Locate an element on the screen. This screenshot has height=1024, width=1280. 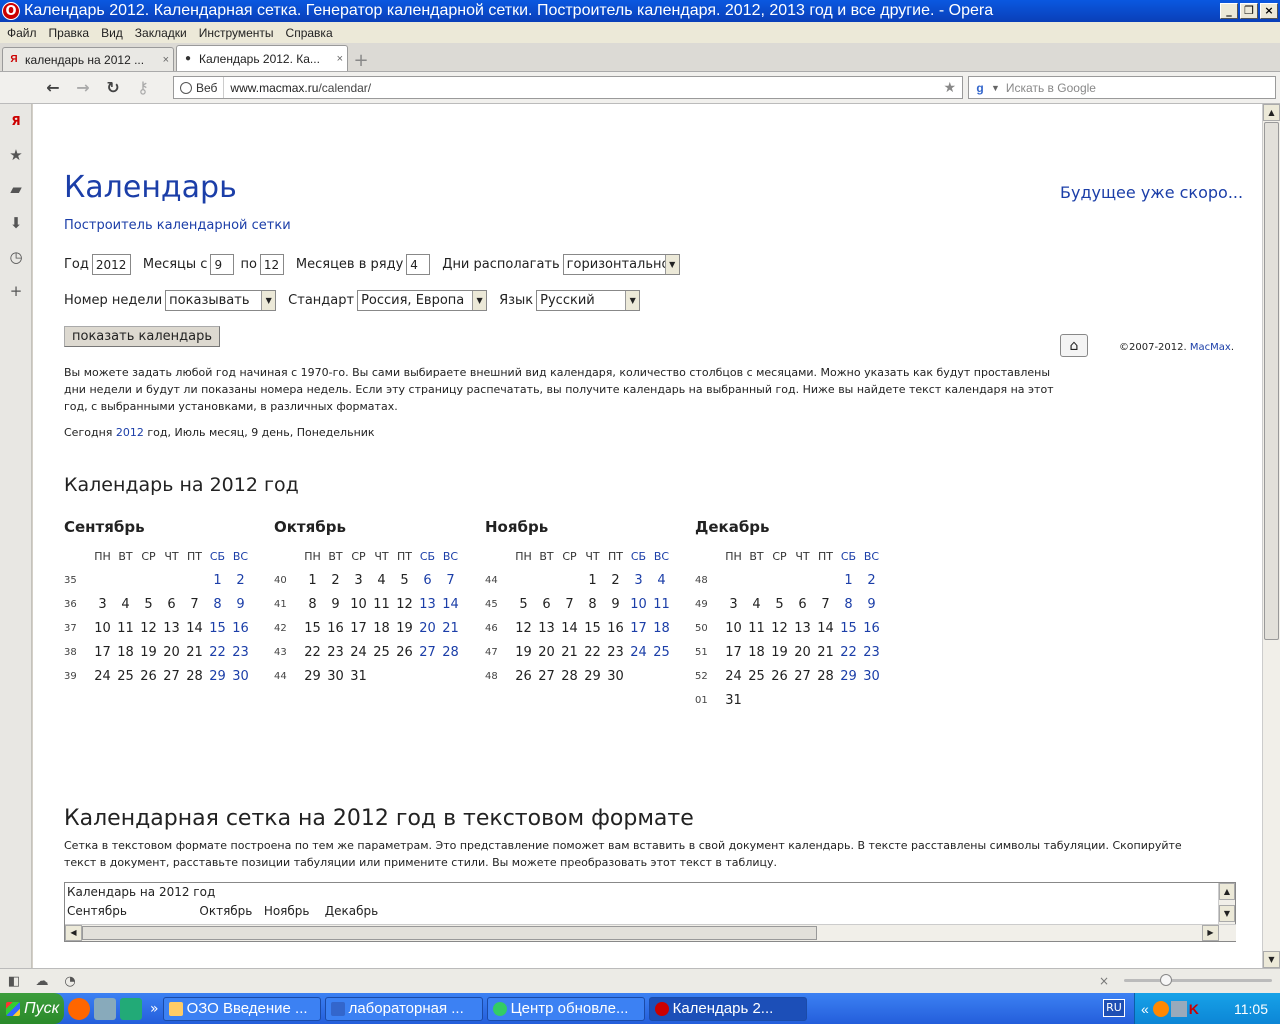
reload-icon: ↻ is located at coordinates (113, 88).